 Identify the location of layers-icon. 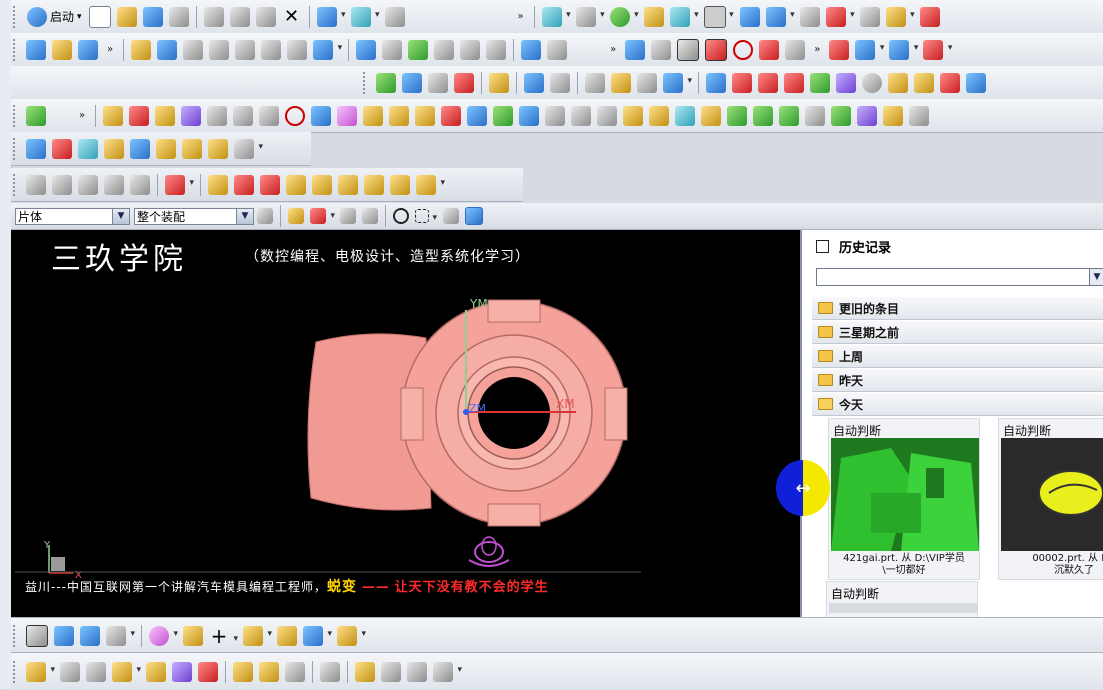
(581, 115).